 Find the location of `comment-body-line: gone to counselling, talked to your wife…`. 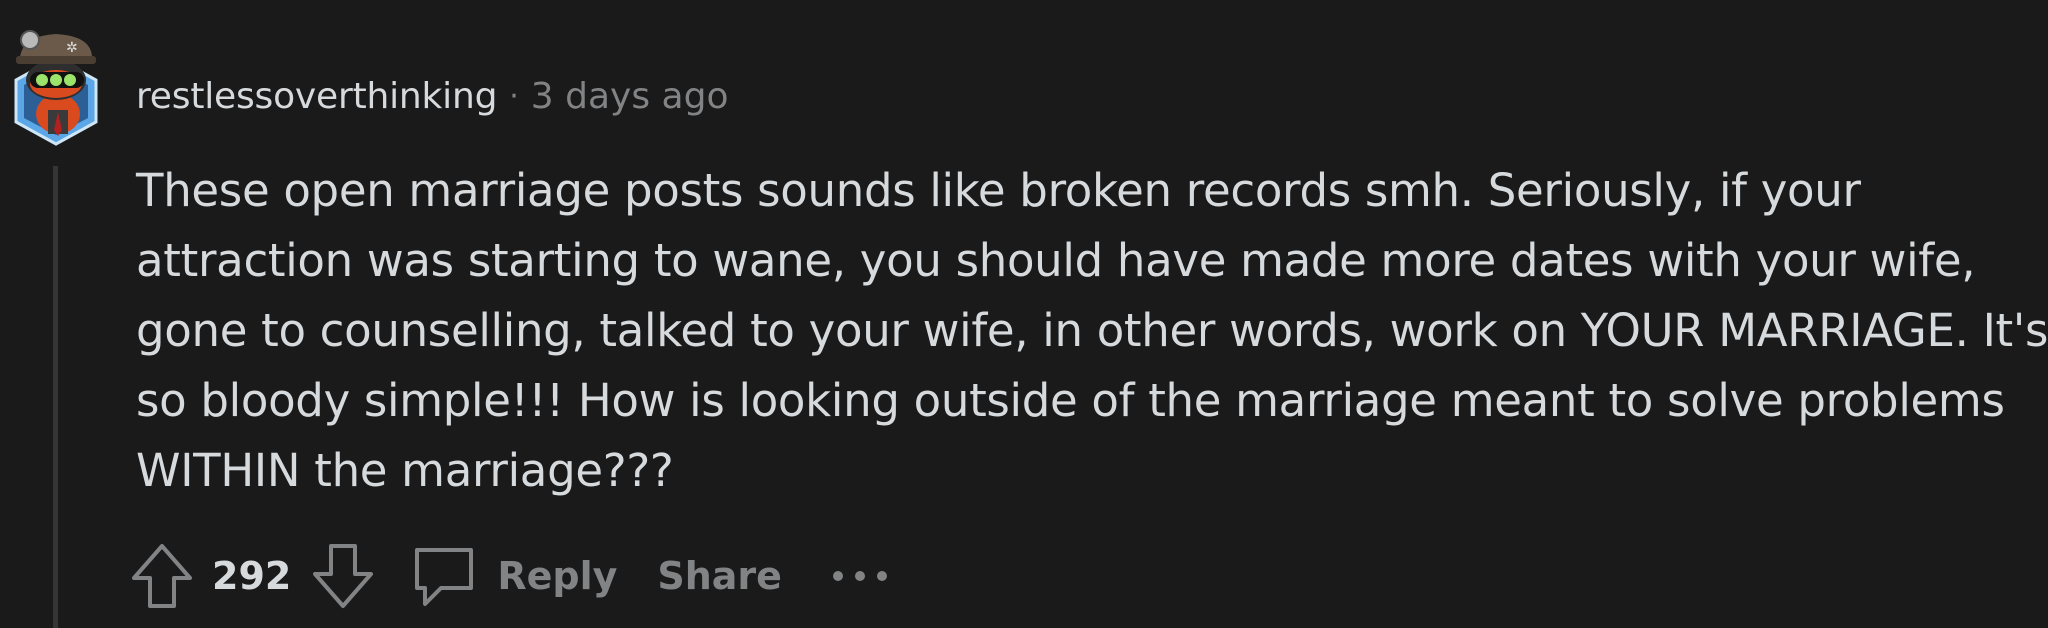

comment-body-line: gone to counselling, talked to your wife… is located at coordinates (1092, 330).